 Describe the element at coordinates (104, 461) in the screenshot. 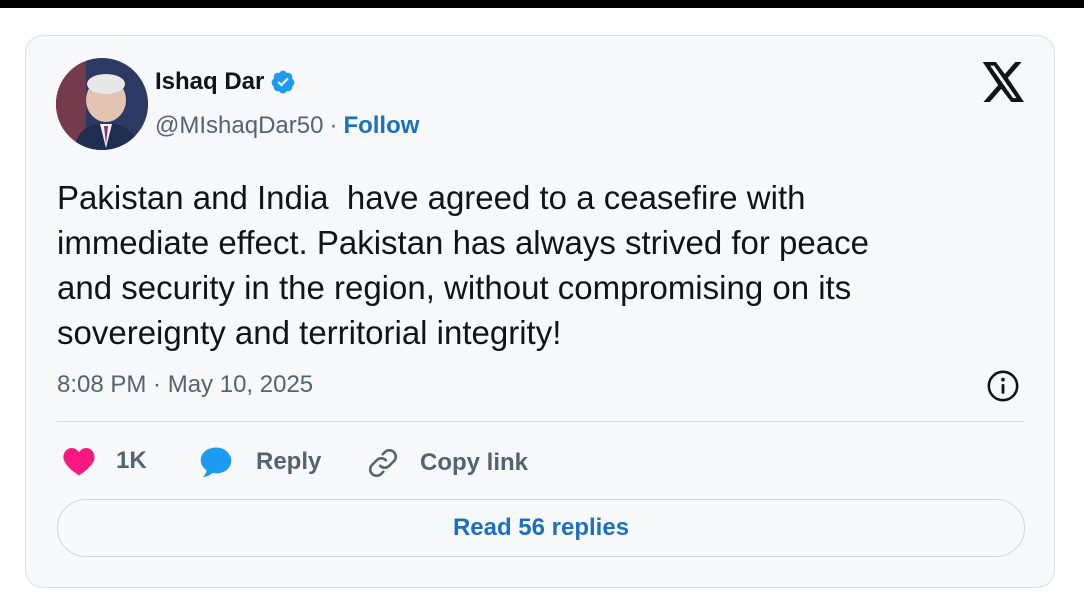

I see `like-button: 1K` at that location.